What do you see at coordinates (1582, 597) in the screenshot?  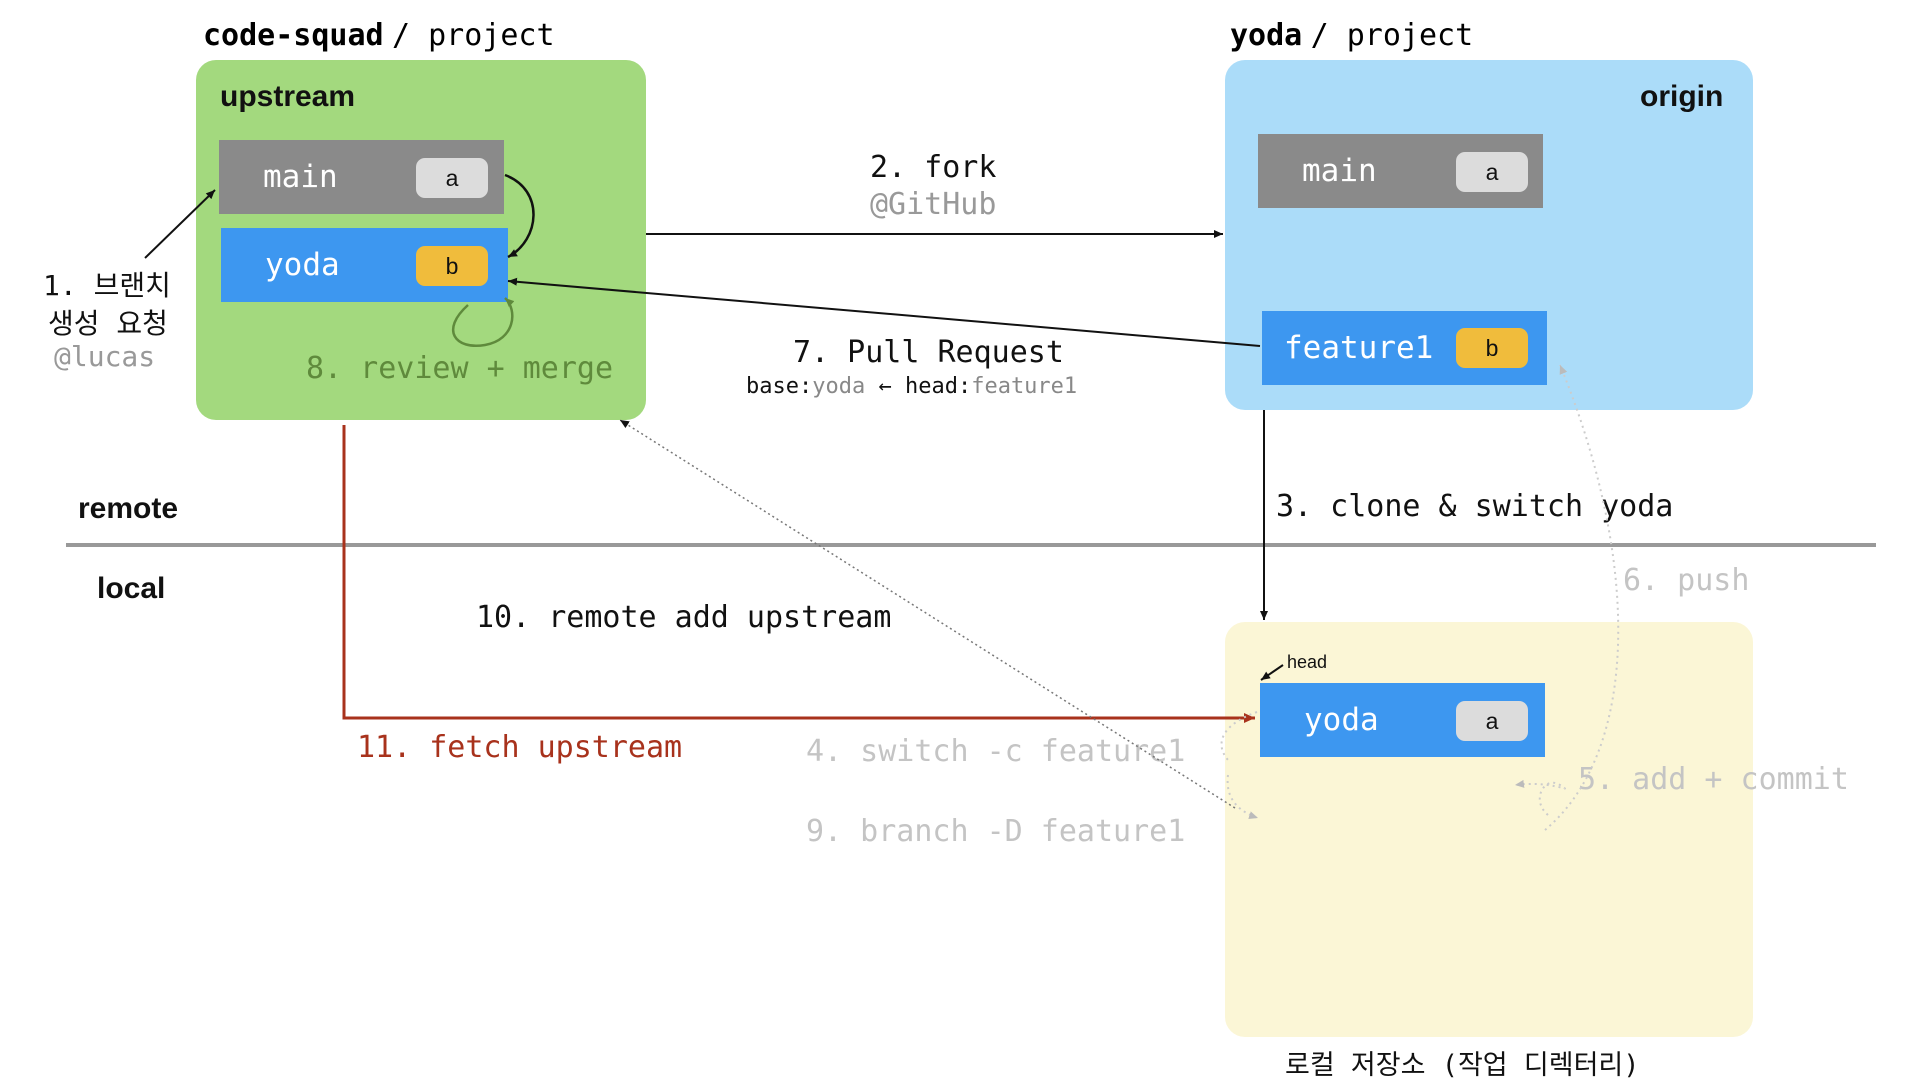 I see `arrow-step-6-push` at bounding box center [1582, 597].